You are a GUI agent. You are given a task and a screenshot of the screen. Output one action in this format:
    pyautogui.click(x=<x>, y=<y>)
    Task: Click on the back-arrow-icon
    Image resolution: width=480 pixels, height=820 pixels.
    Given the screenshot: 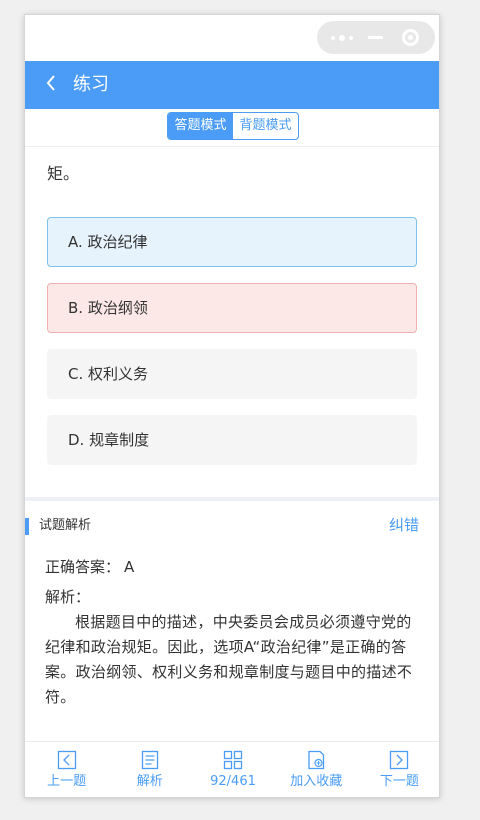 What is the action you would take?
    pyautogui.click(x=55, y=85)
    